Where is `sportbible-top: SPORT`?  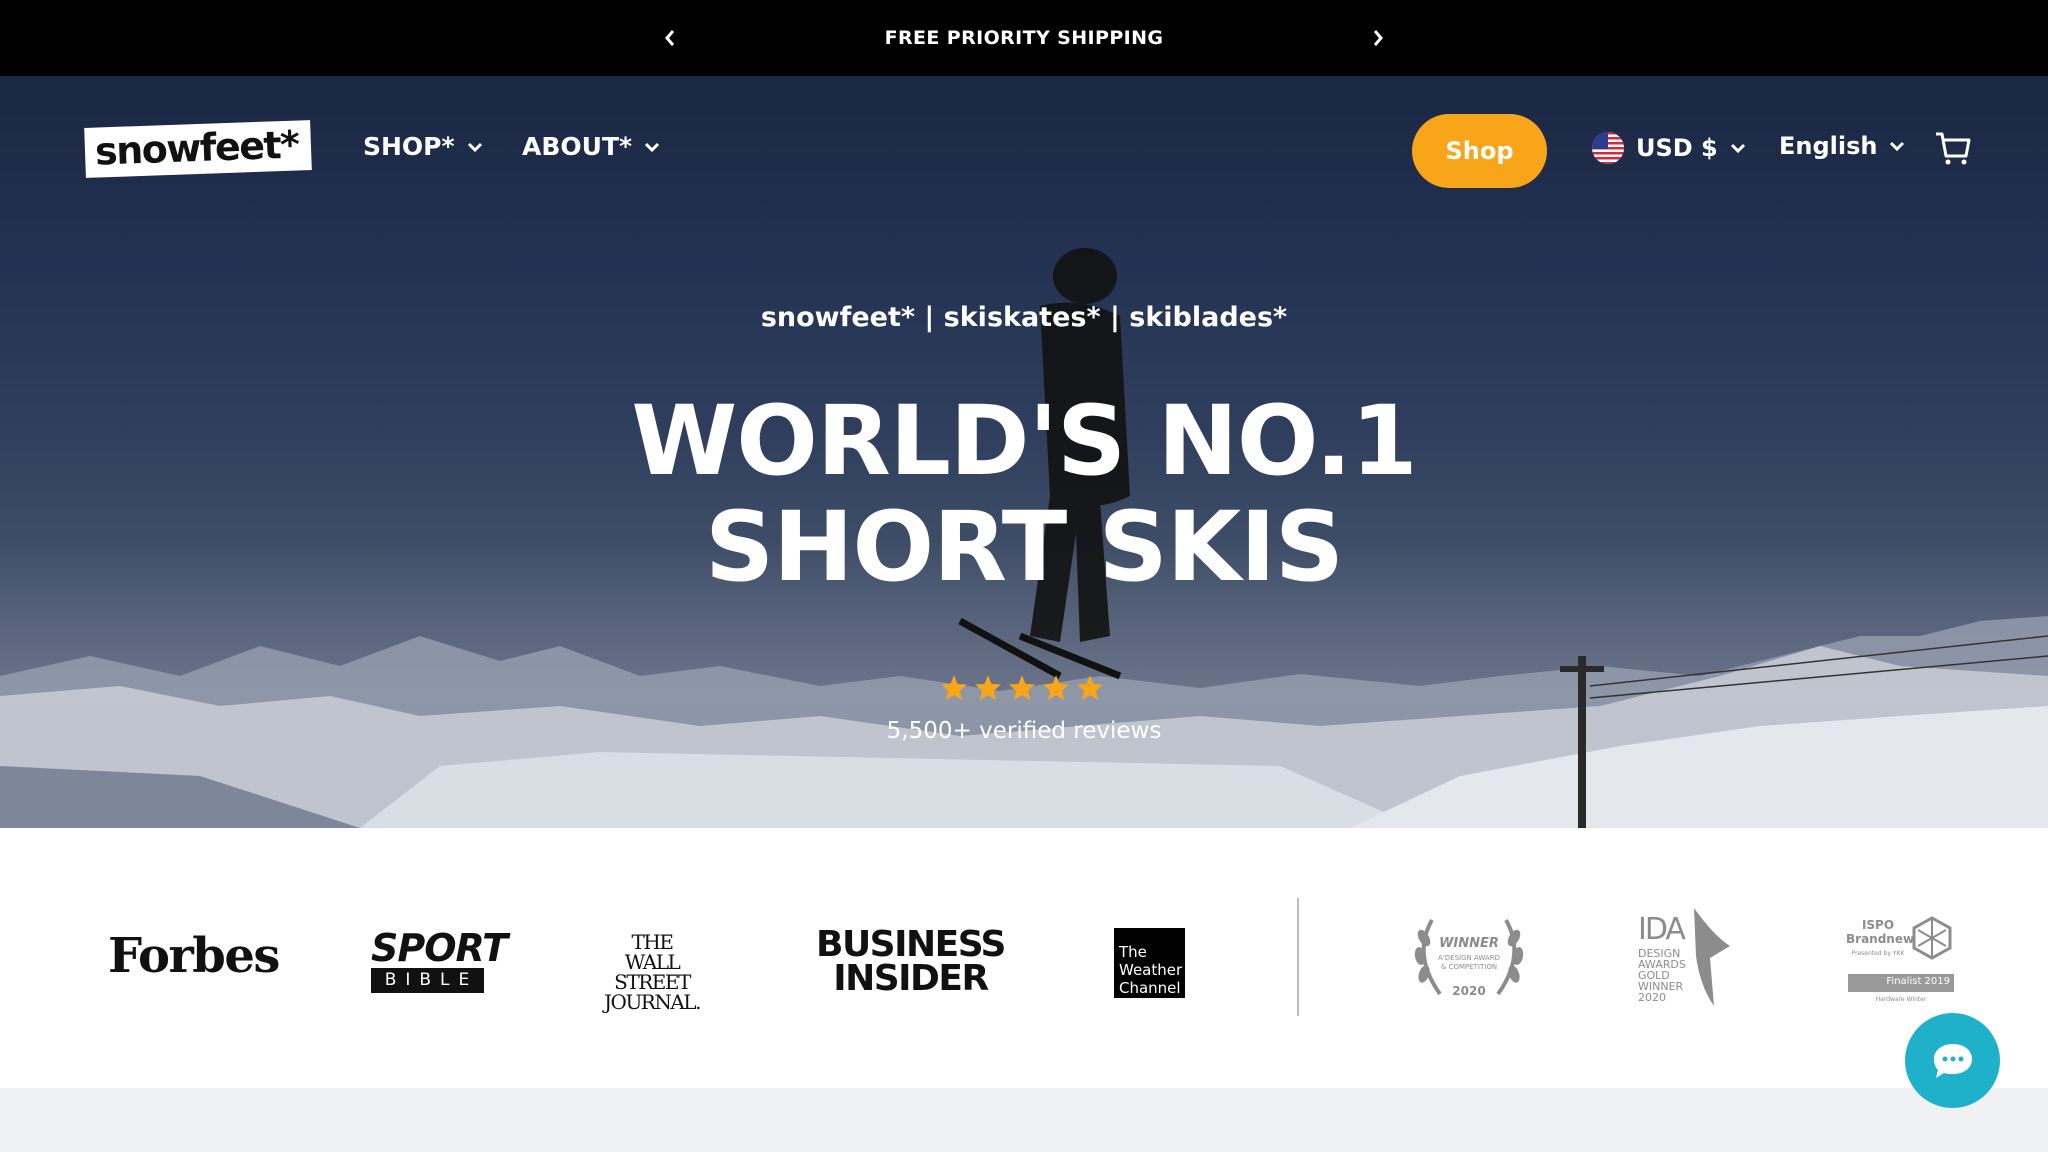
sportbible-top: SPORT is located at coordinates (439, 948).